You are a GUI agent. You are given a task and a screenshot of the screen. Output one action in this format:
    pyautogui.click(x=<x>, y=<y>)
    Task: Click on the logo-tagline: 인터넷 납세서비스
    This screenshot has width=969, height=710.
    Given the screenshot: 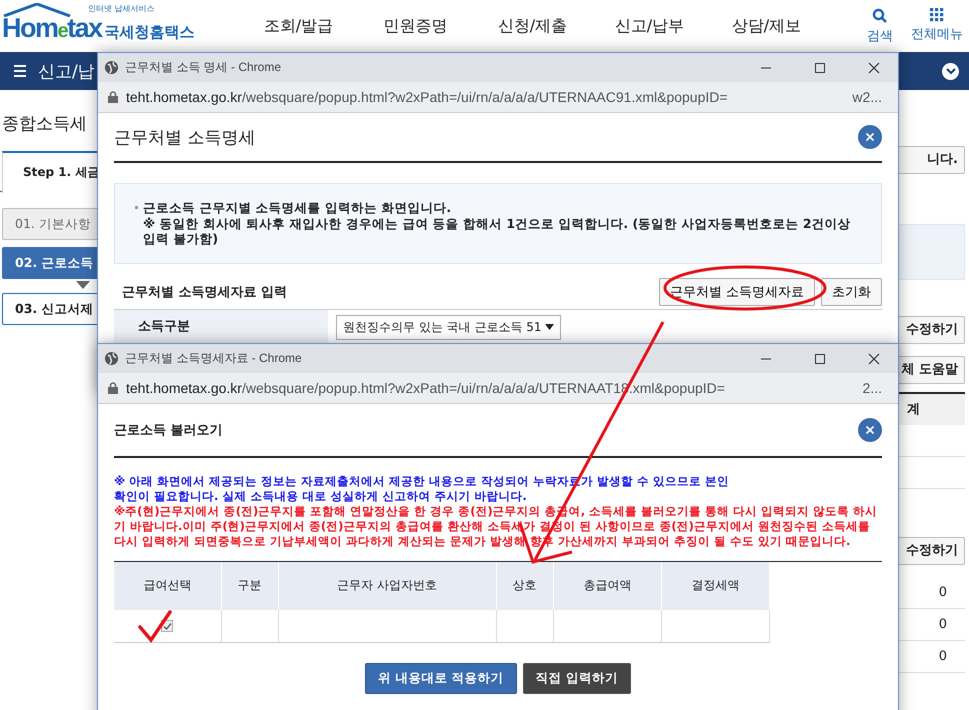 What is the action you would take?
    pyautogui.click(x=121, y=8)
    